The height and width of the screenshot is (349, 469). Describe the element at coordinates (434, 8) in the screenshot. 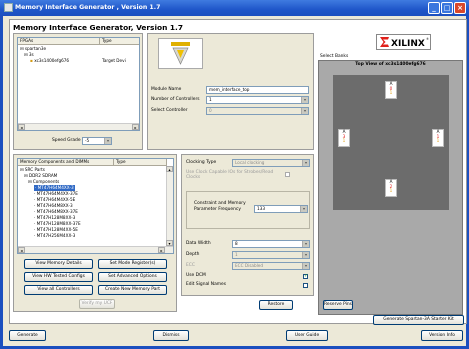

I see `minimize-icon: _` at that location.